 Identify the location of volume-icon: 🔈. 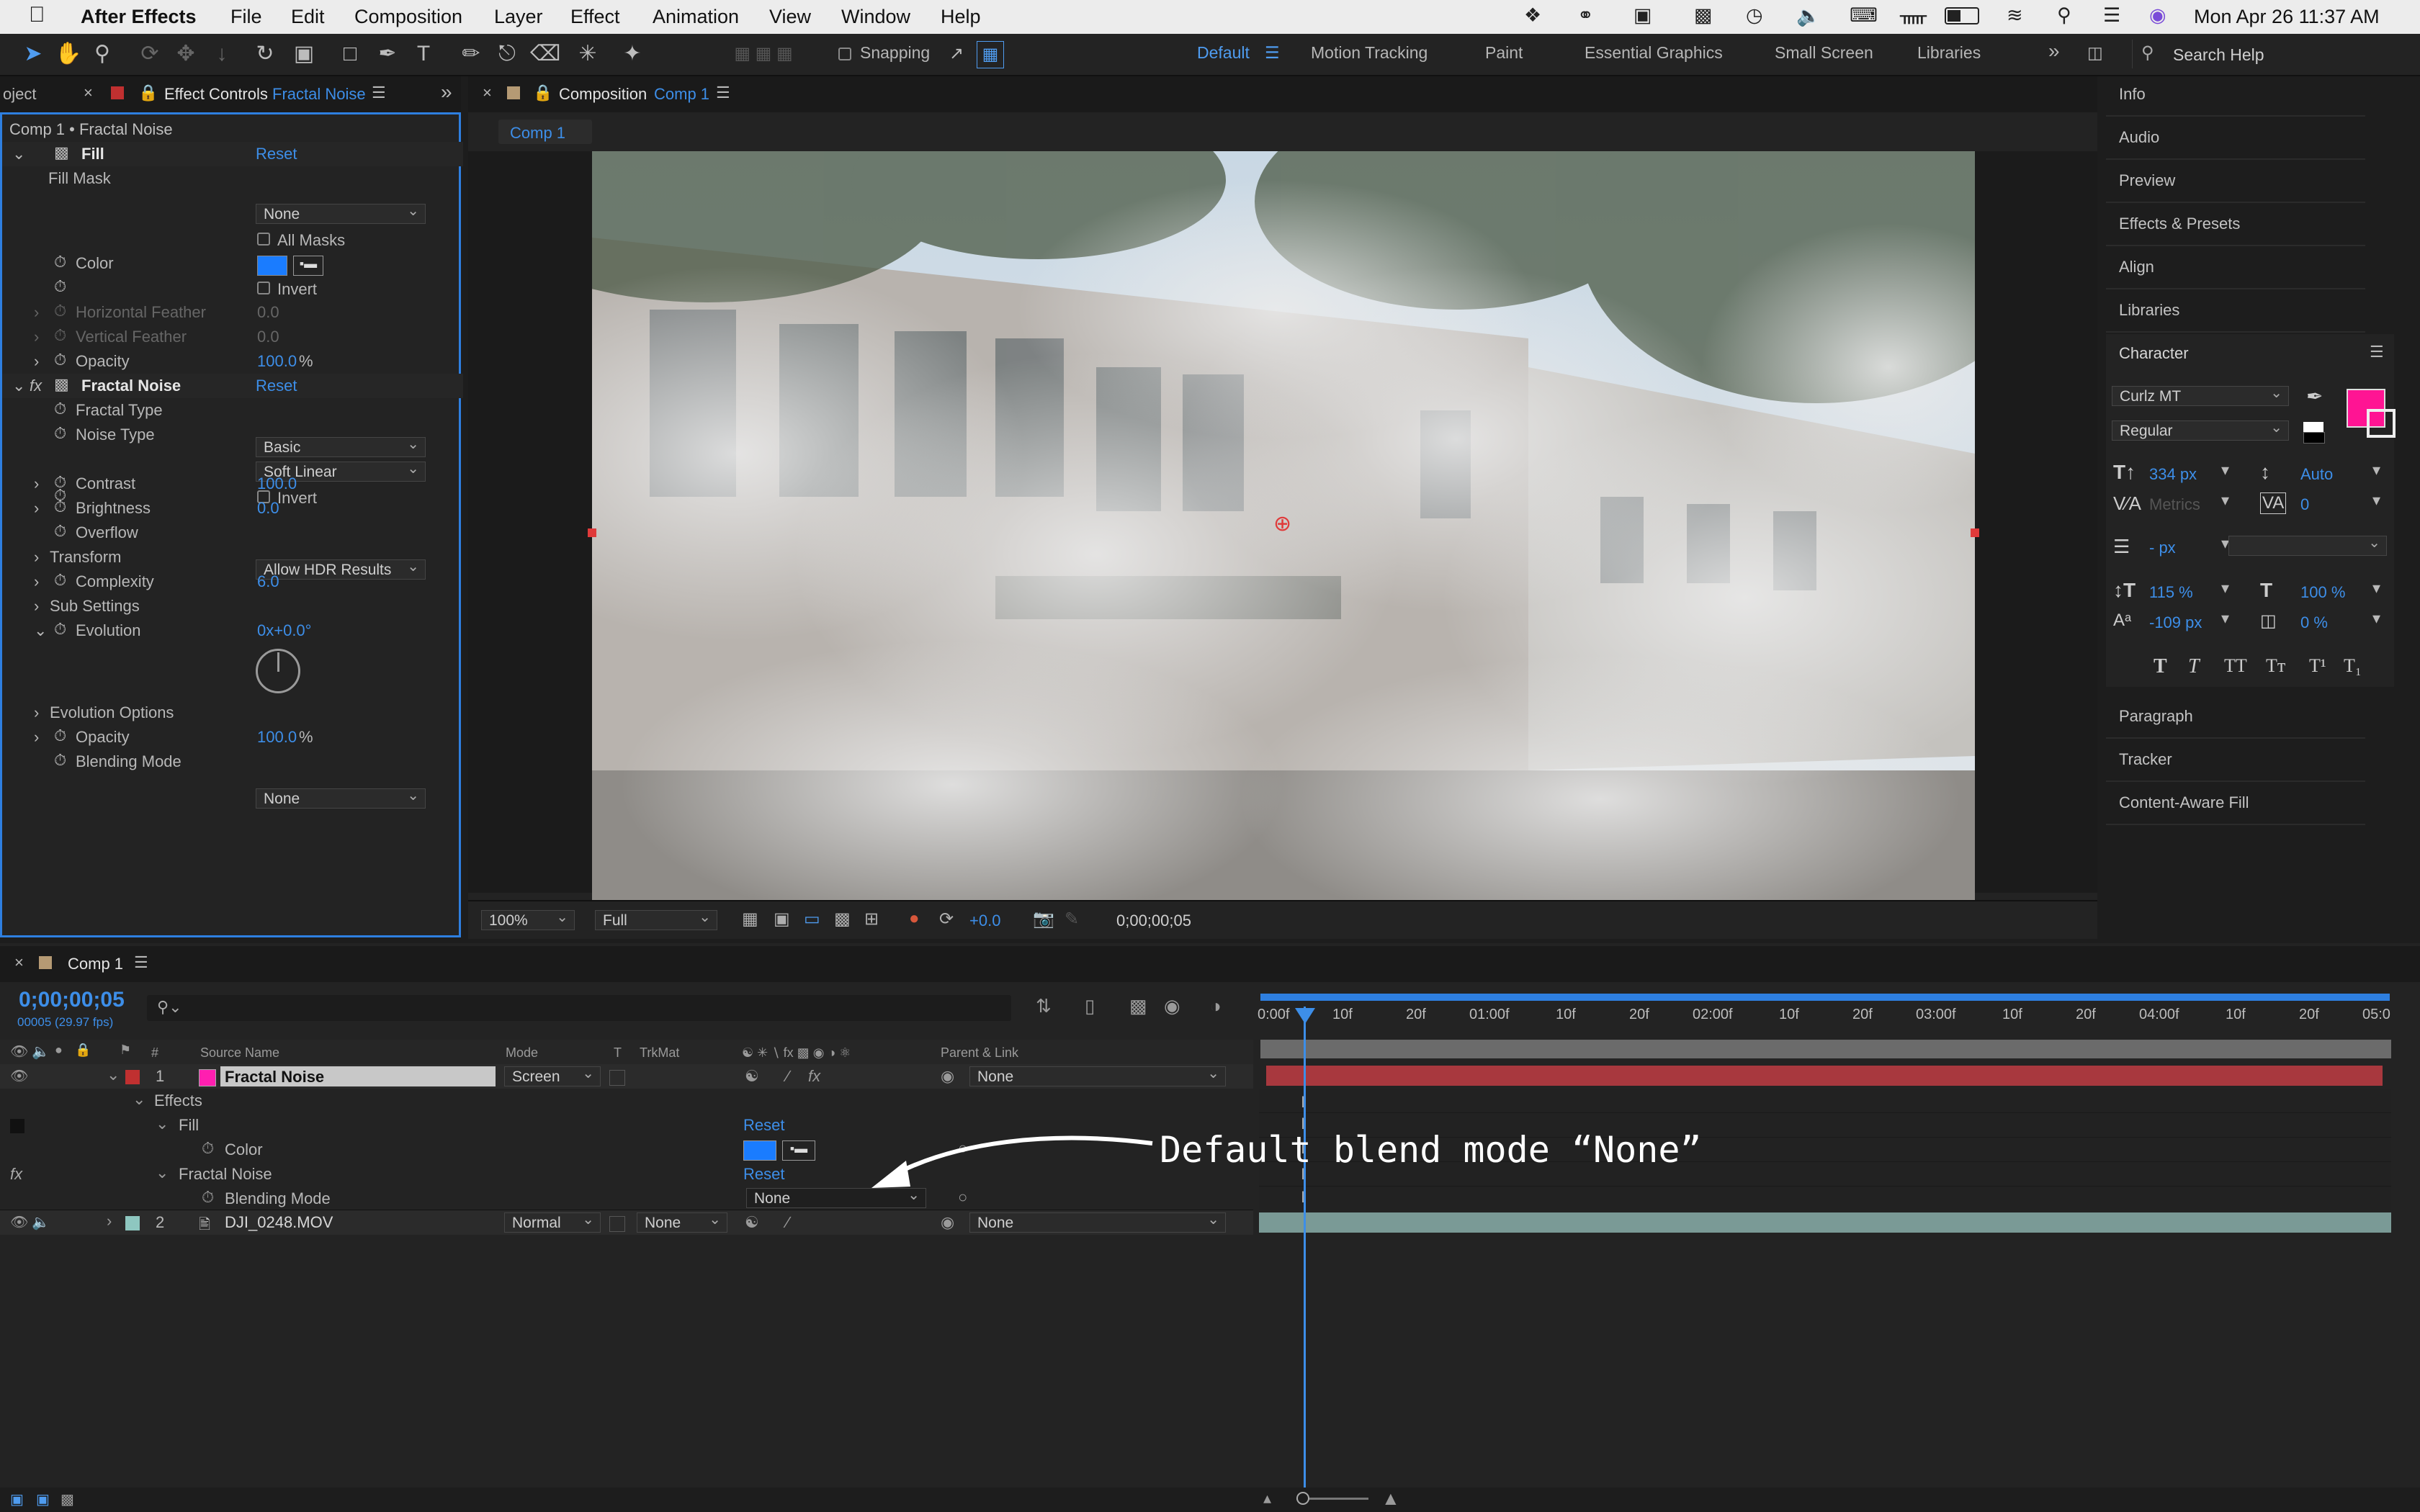
(1808, 15).